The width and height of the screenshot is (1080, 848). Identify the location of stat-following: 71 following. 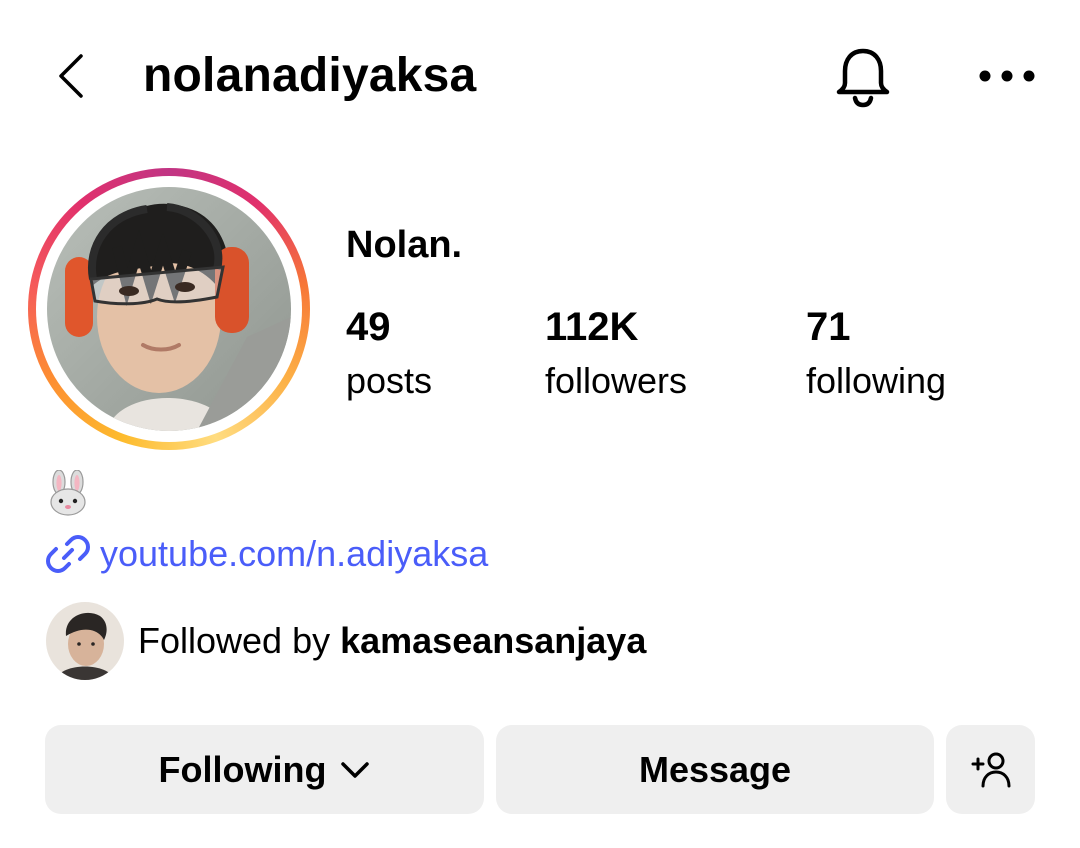
(876, 354).